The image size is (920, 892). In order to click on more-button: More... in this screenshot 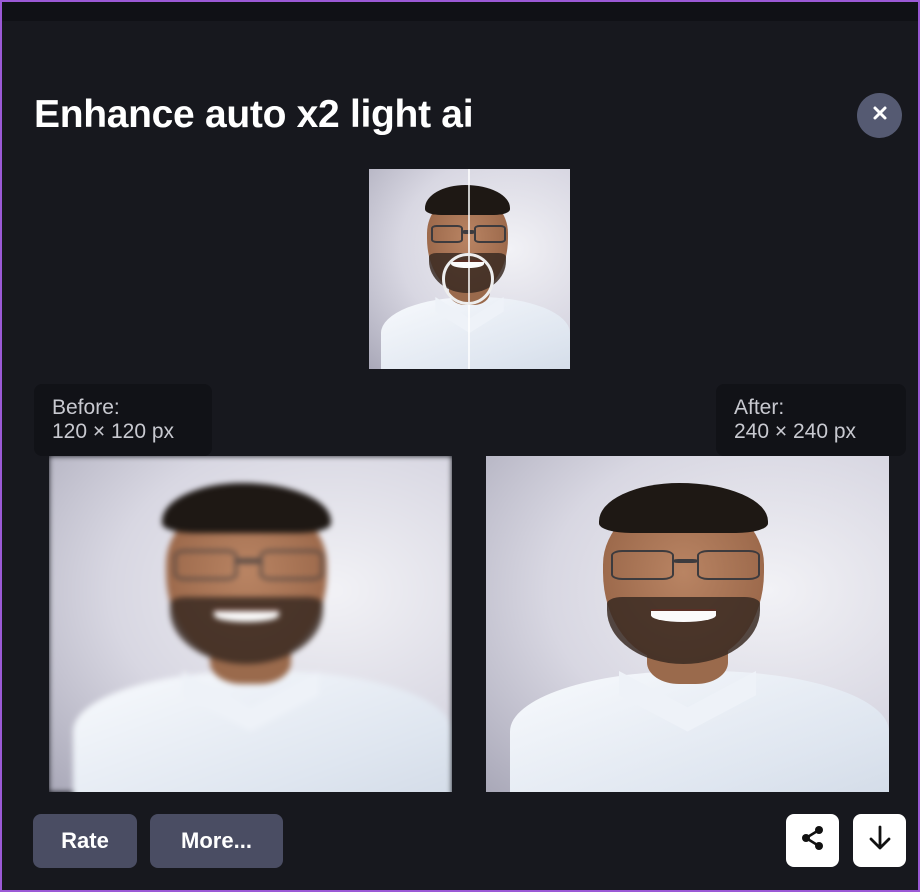, I will do `click(216, 841)`.